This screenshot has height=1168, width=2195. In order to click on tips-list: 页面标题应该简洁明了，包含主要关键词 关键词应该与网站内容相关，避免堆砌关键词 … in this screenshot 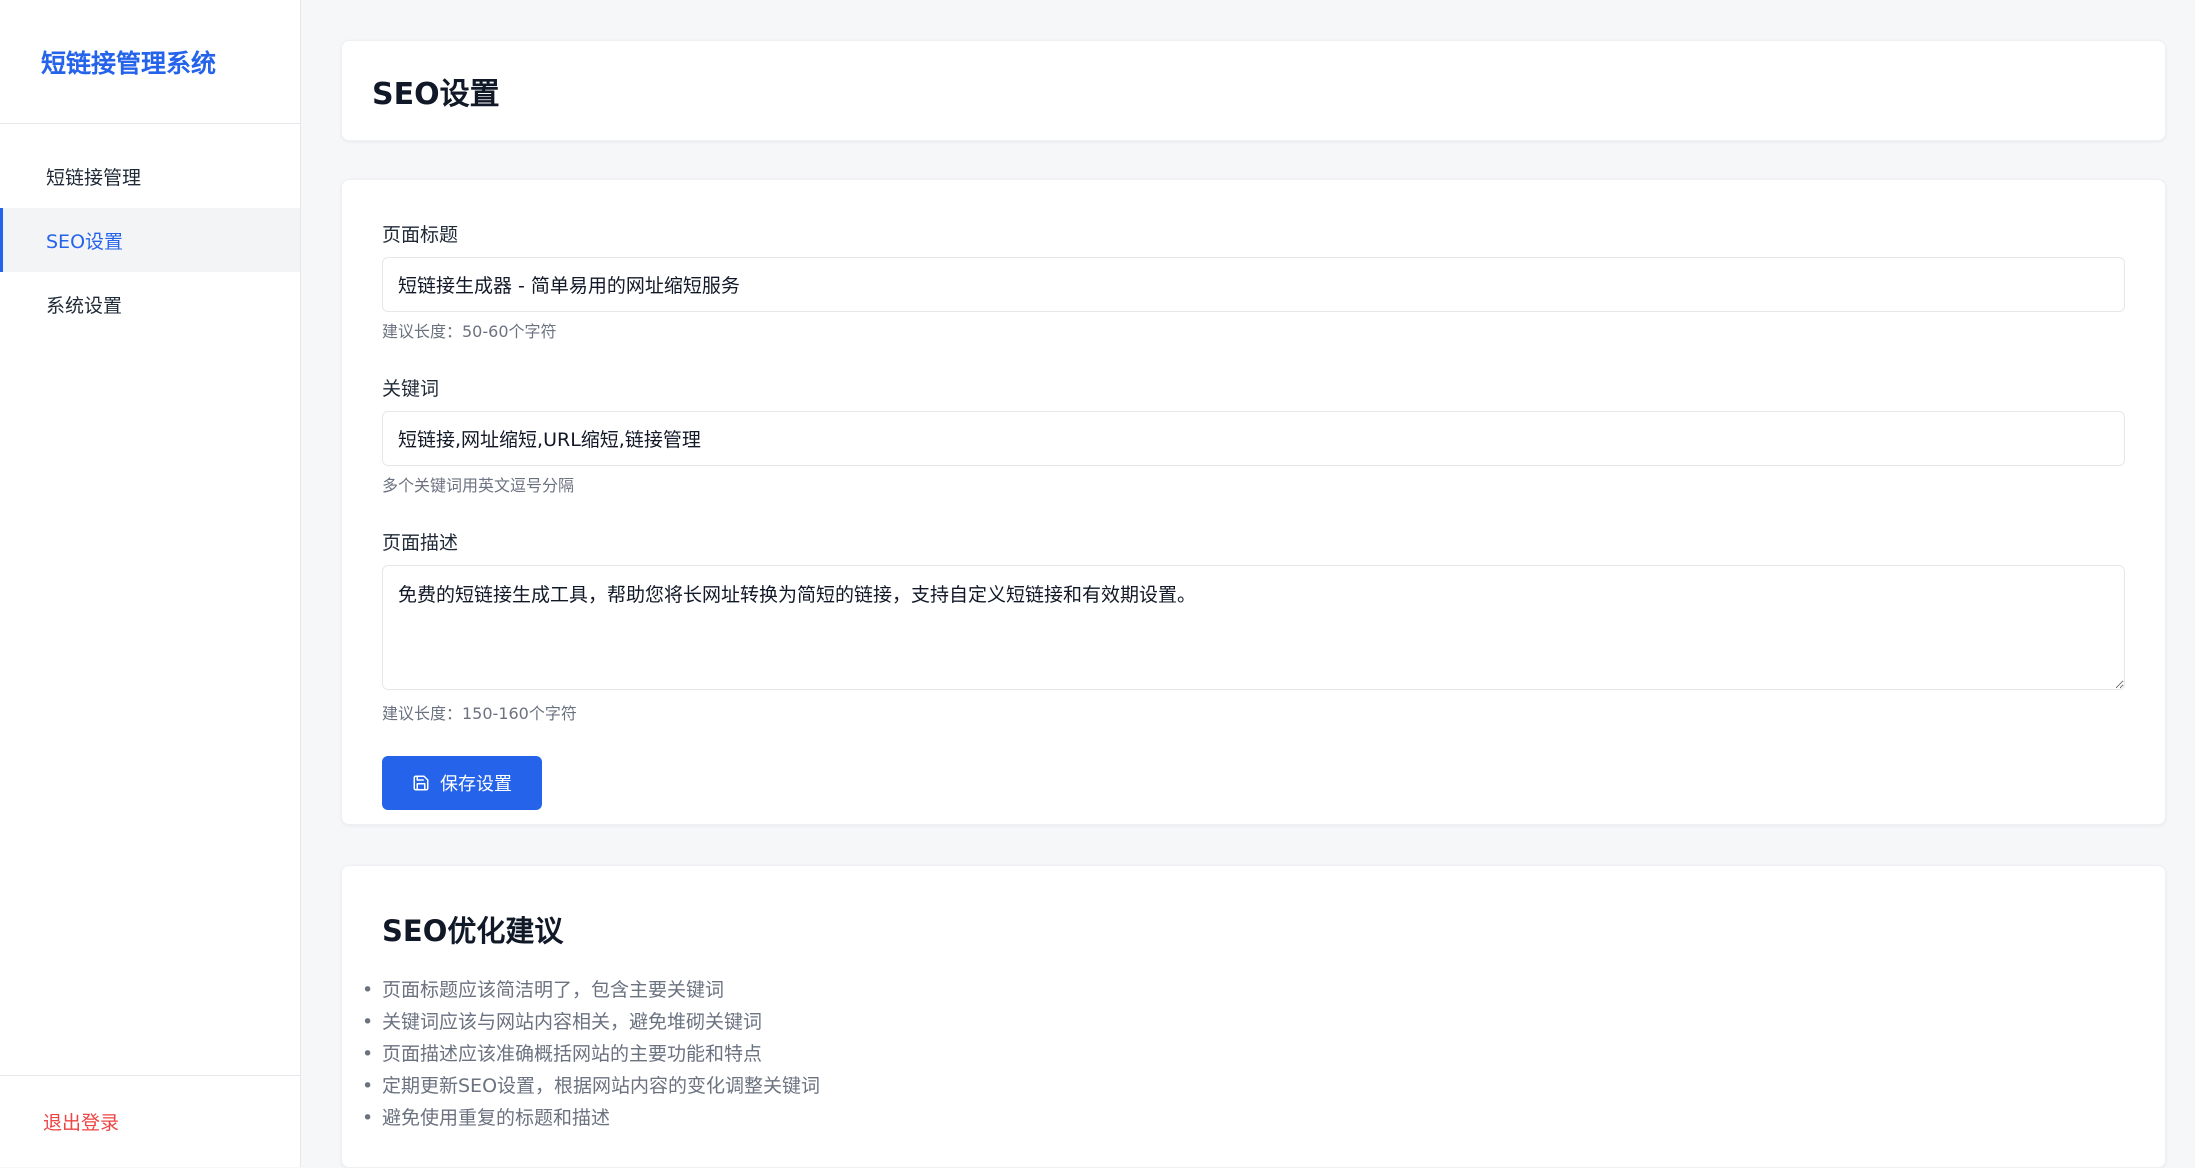, I will do `click(1243, 1054)`.